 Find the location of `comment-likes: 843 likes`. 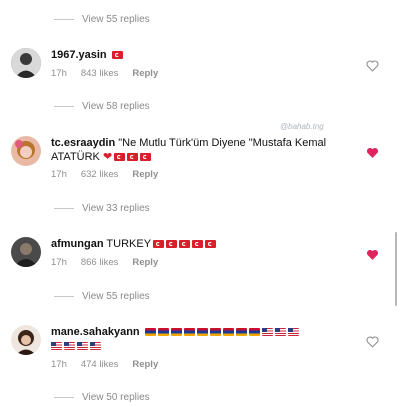

comment-likes: 843 likes is located at coordinates (100, 73).